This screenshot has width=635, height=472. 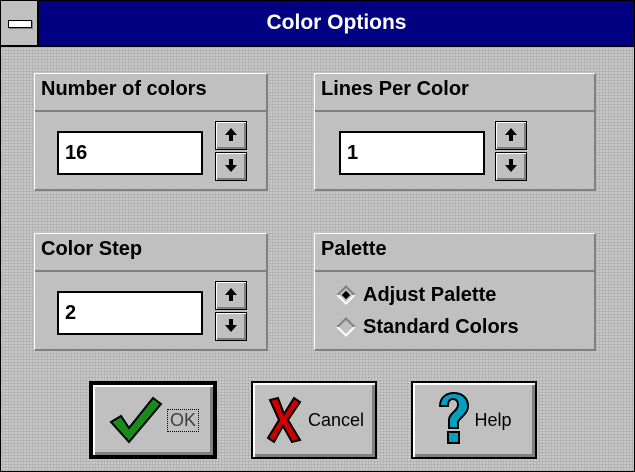 I want to click on color-step-down-button, so click(x=231, y=326).